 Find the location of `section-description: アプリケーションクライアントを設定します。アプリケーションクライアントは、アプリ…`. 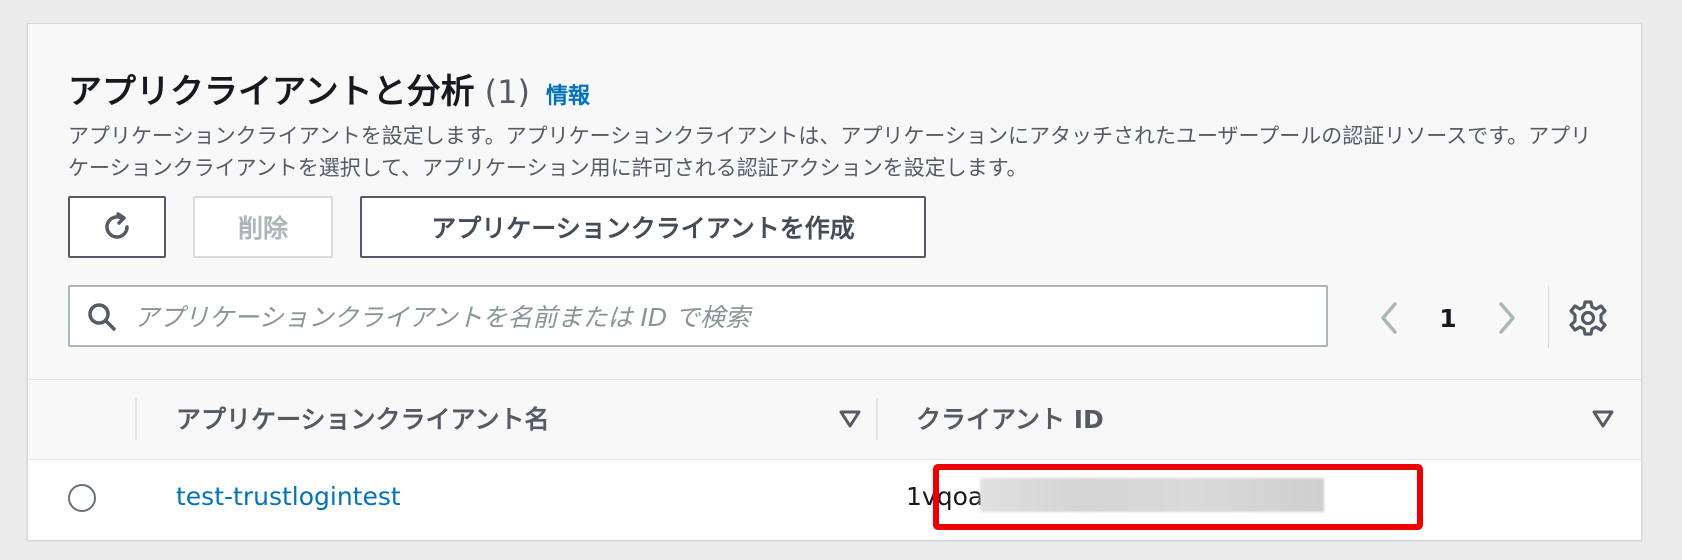

section-description: アプリケーションクライアントを設定します。アプリケーションクライアントは、アプリ… is located at coordinates (830, 152).